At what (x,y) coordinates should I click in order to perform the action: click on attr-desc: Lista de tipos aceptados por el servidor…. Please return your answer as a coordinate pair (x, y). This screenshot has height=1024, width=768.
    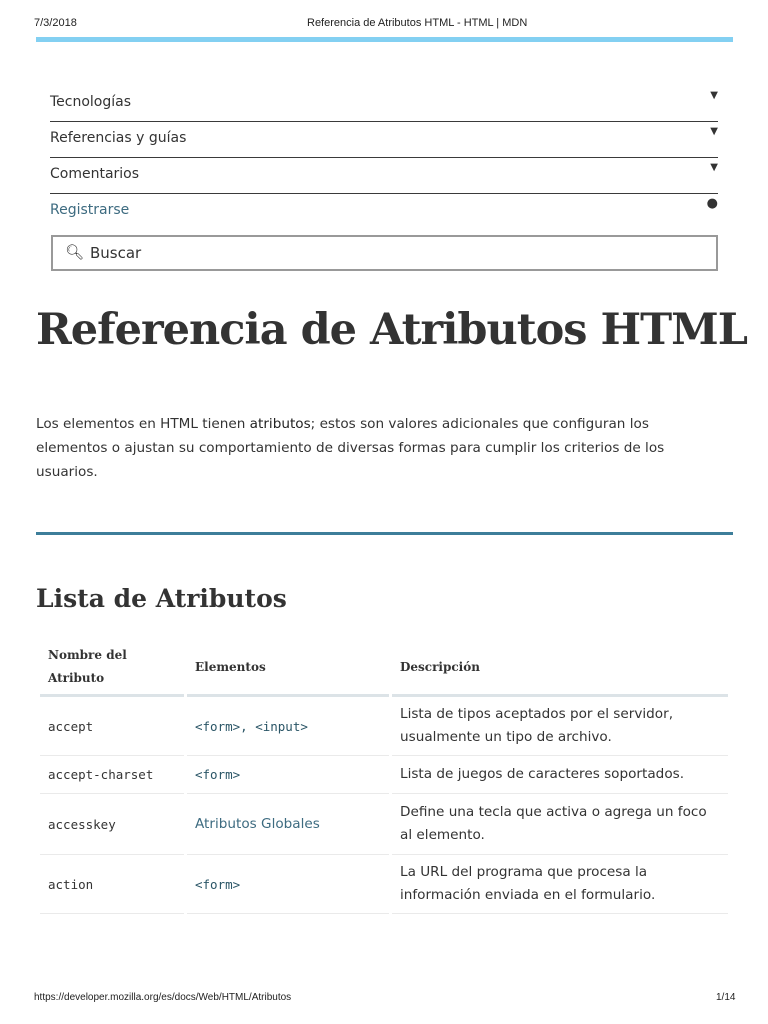
    Looking at the image, I should click on (560, 726).